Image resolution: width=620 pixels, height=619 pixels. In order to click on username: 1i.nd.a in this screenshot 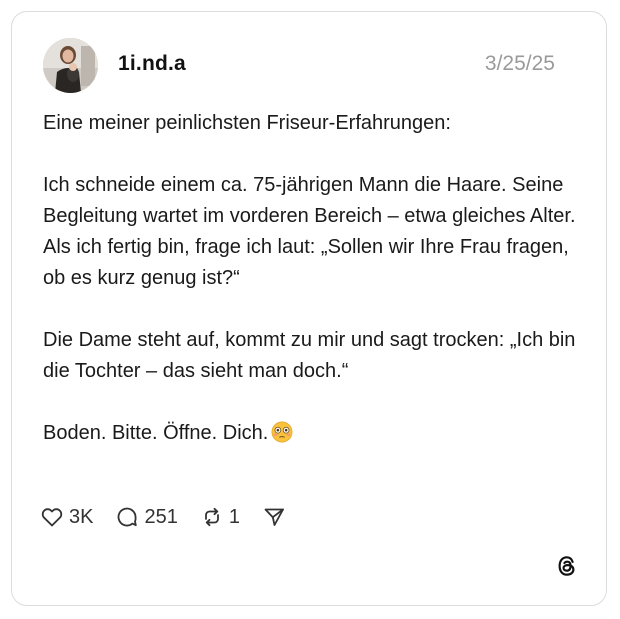, I will do `click(152, 64)`.